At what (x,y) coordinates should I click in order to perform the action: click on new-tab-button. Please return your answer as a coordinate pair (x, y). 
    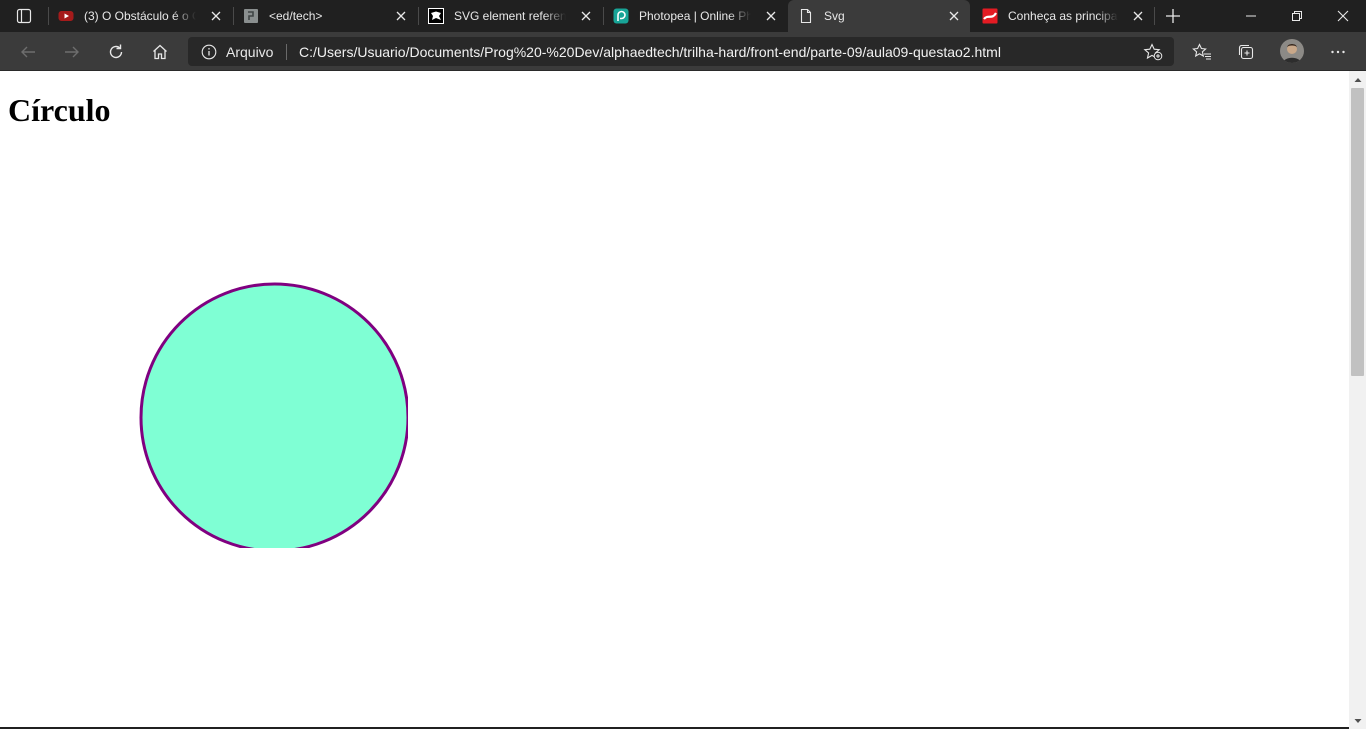
    Looking at the image, I should click on (1173, 16).